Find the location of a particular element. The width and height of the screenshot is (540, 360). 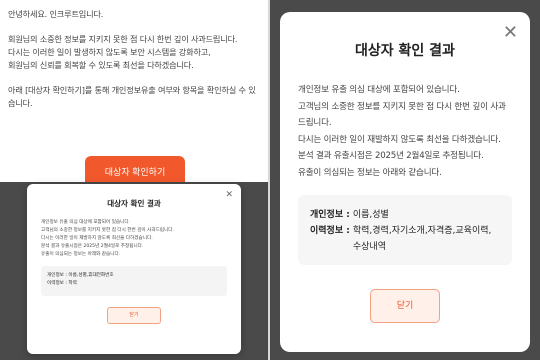

leaked-info-box: 개인정보 : 이름,성별,휴대전화번호 이력정보 : 학력 is located at coordinates (134, 281).